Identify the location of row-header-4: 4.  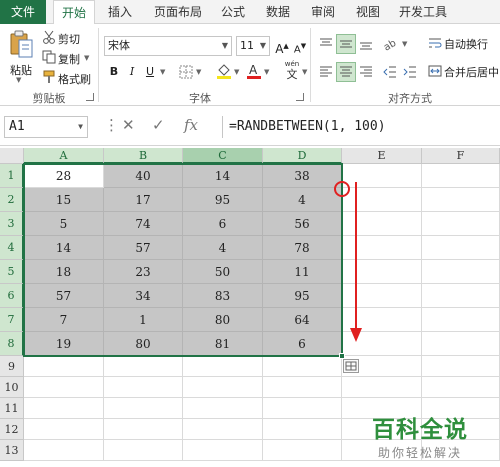
(12, 248).